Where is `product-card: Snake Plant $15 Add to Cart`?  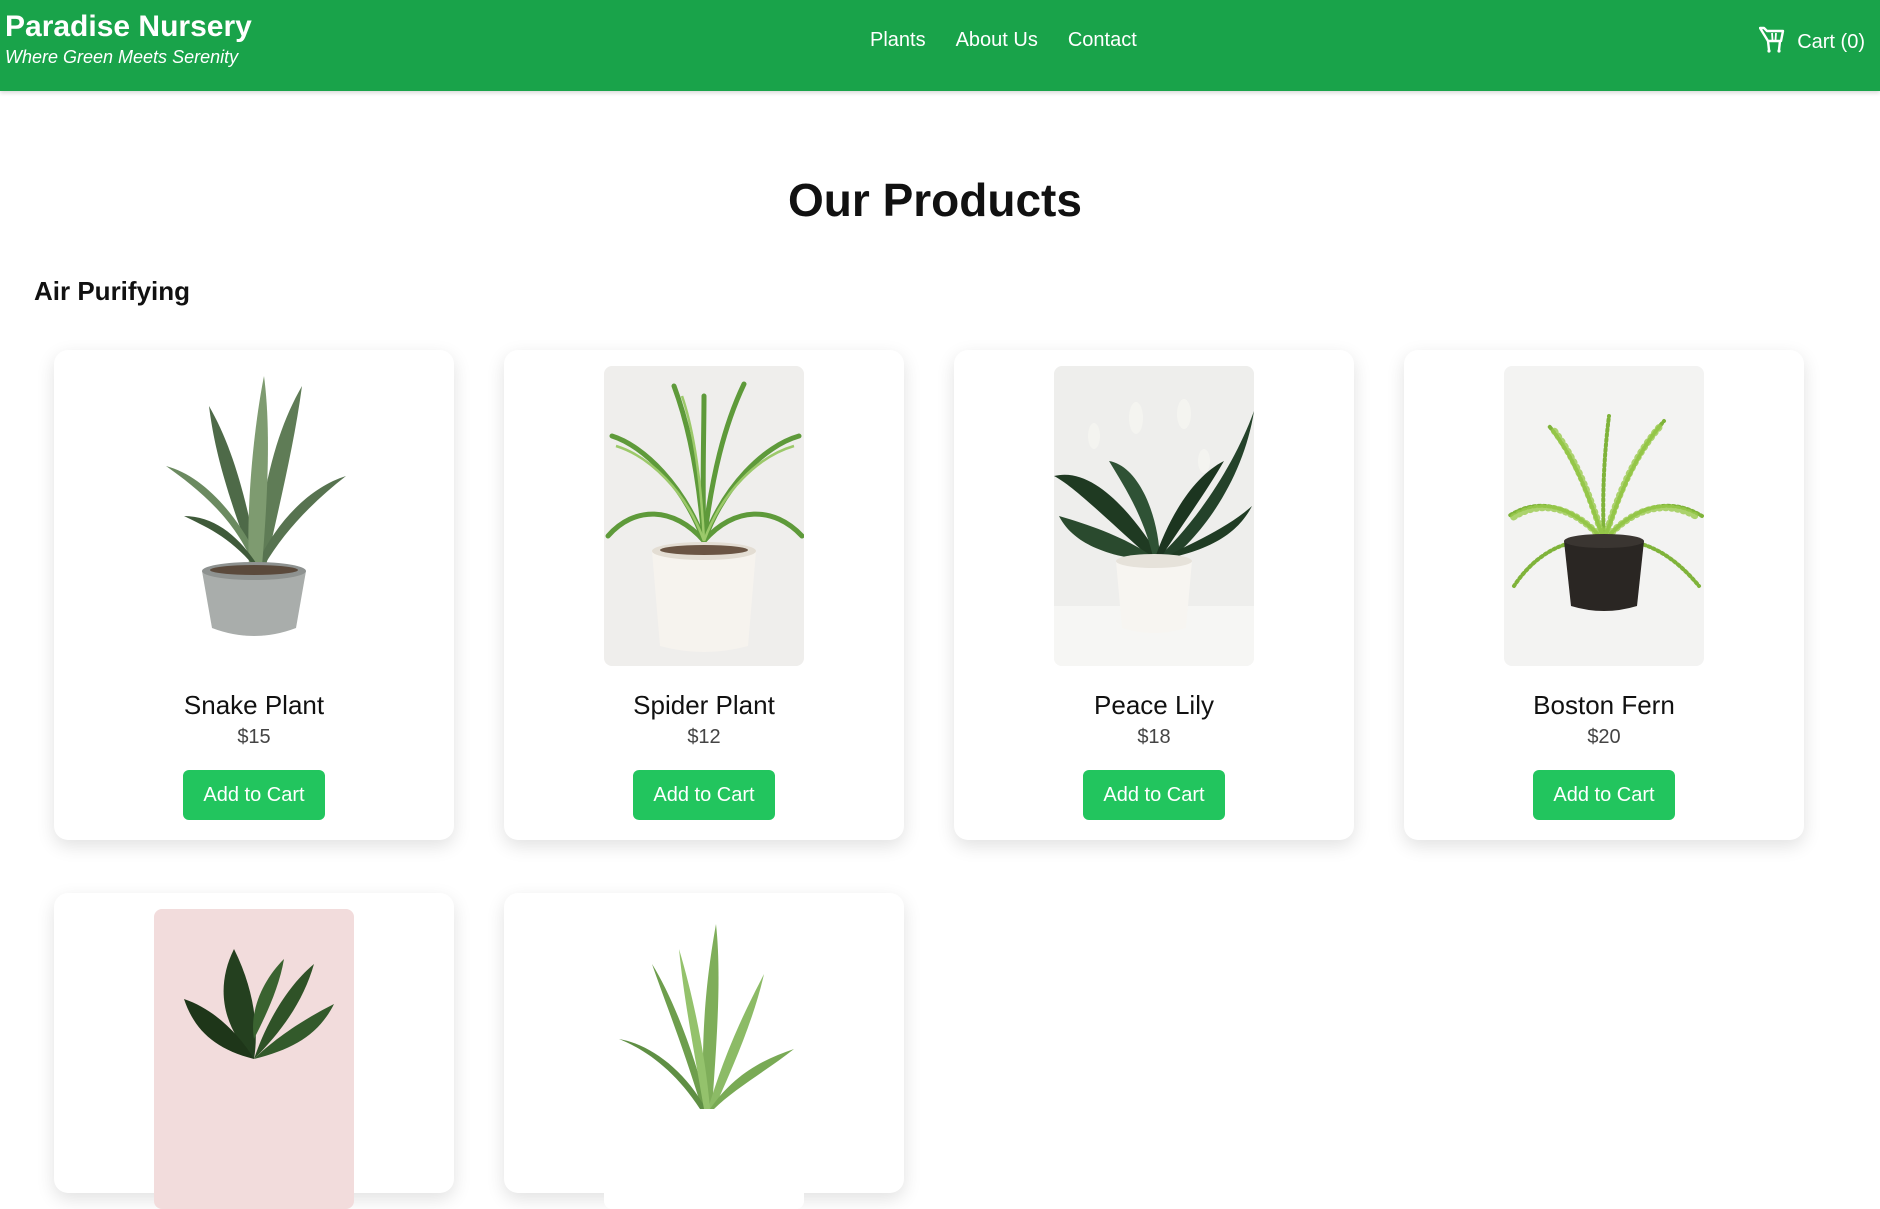 product-card: Snake Plant $15 Add to Cart is located at coordinates (254, 595).